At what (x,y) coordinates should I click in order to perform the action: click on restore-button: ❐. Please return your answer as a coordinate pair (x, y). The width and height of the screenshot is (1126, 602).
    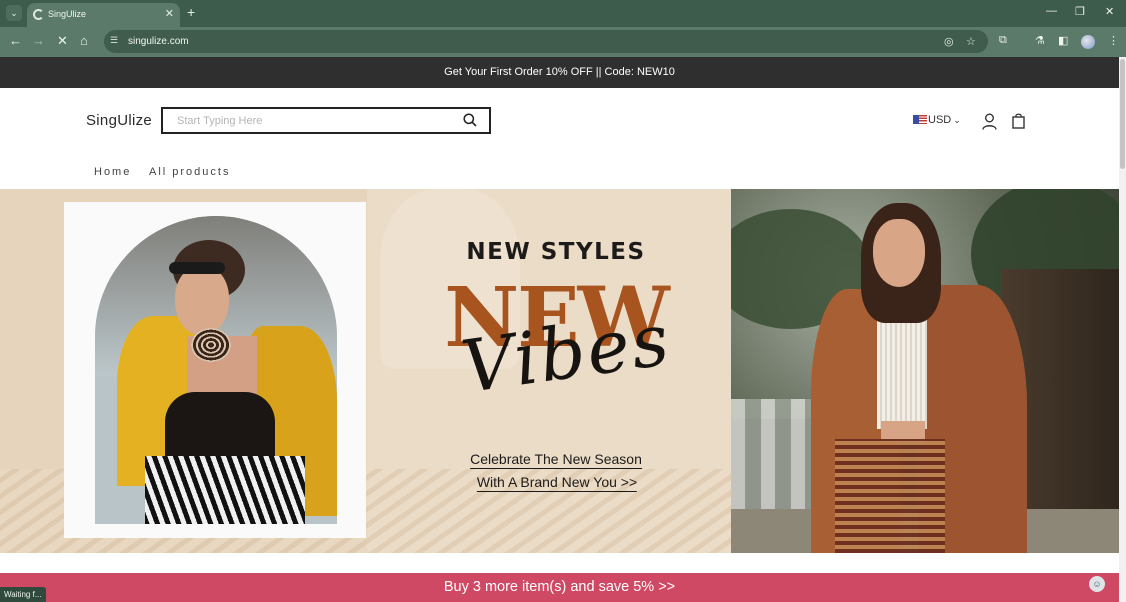
    Looking at the image, I should click on (1080, 11).